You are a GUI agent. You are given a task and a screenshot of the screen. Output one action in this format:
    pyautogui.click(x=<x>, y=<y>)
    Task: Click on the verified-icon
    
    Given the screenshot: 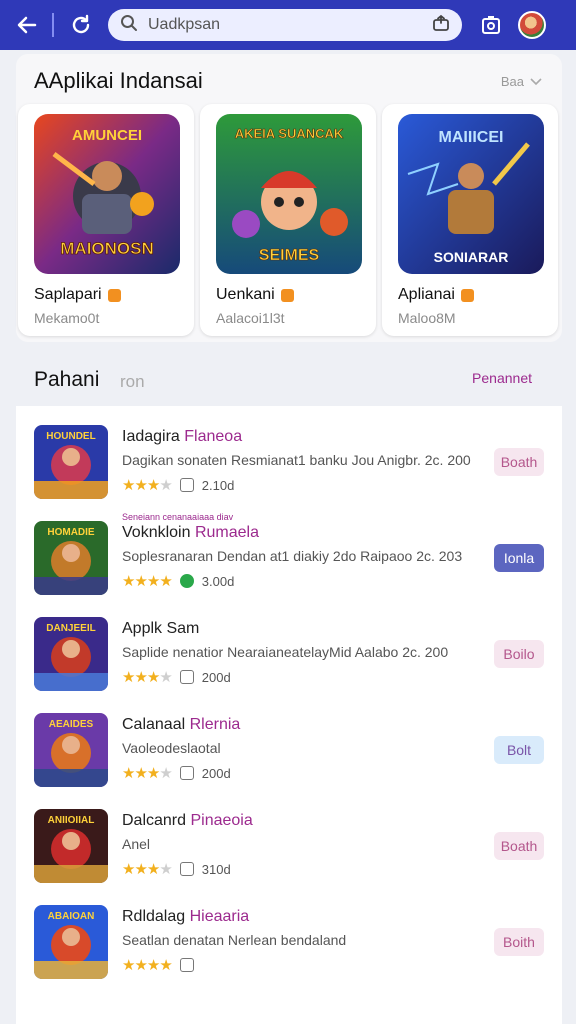 What is the action you would take?
    pyautogui.click(x=186, y=581)
    